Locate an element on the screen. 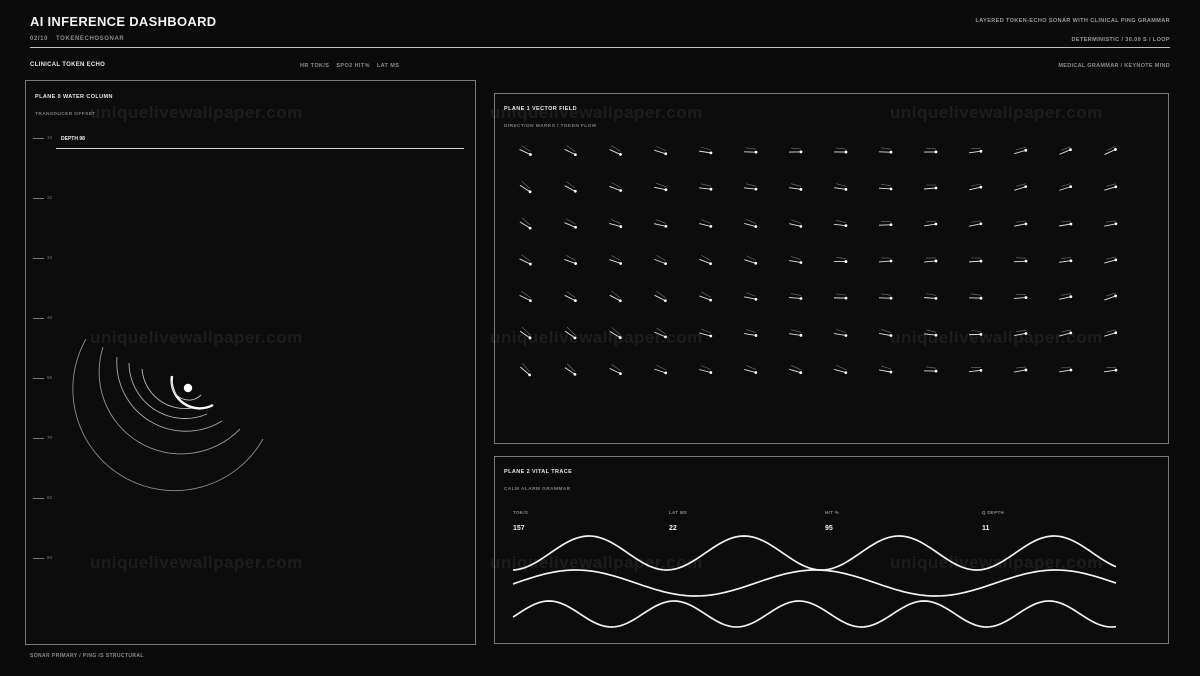 This screenshot has height=676, width=1200. section-meta: MEDICAL GRAMMAR / KEYNOTE MIND is located at coordinates (1114, 66).